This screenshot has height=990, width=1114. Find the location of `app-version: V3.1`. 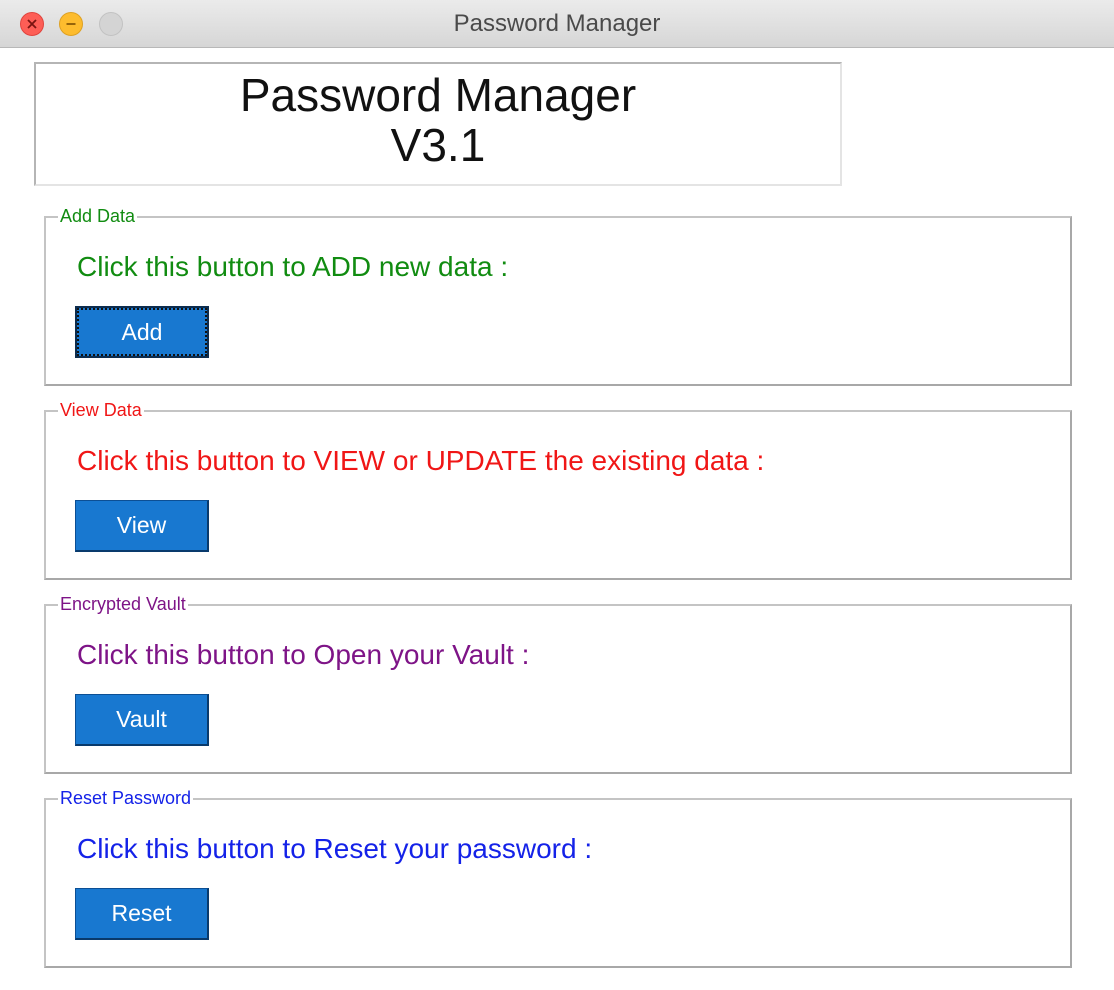

app-version: V3.1 is located at coordinates (438, 145).